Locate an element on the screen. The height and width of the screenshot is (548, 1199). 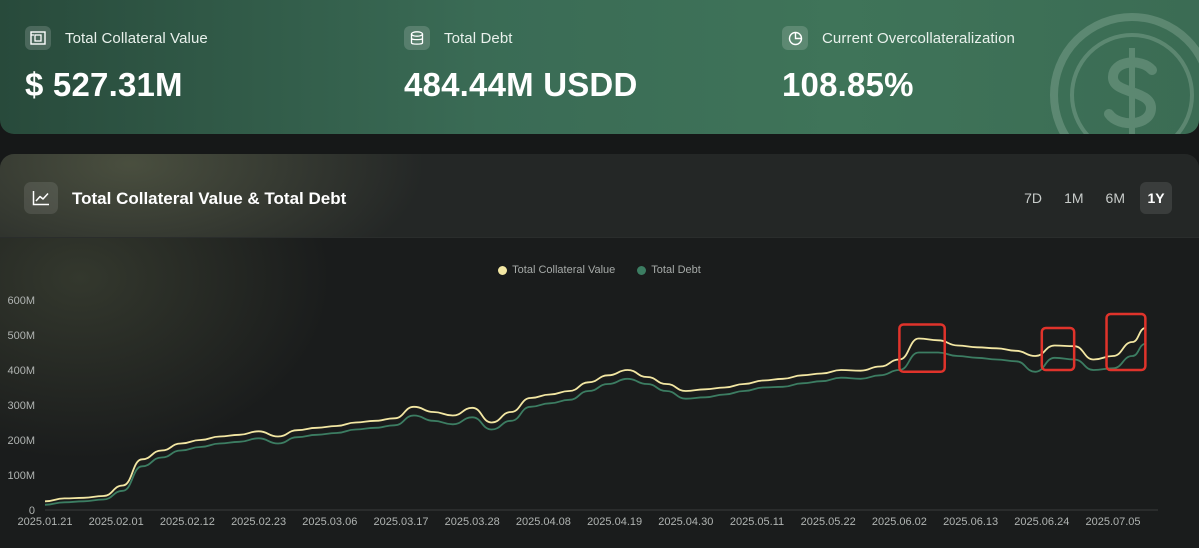
stat-label: Total Collateral Value is located at coordinates (136, 38).